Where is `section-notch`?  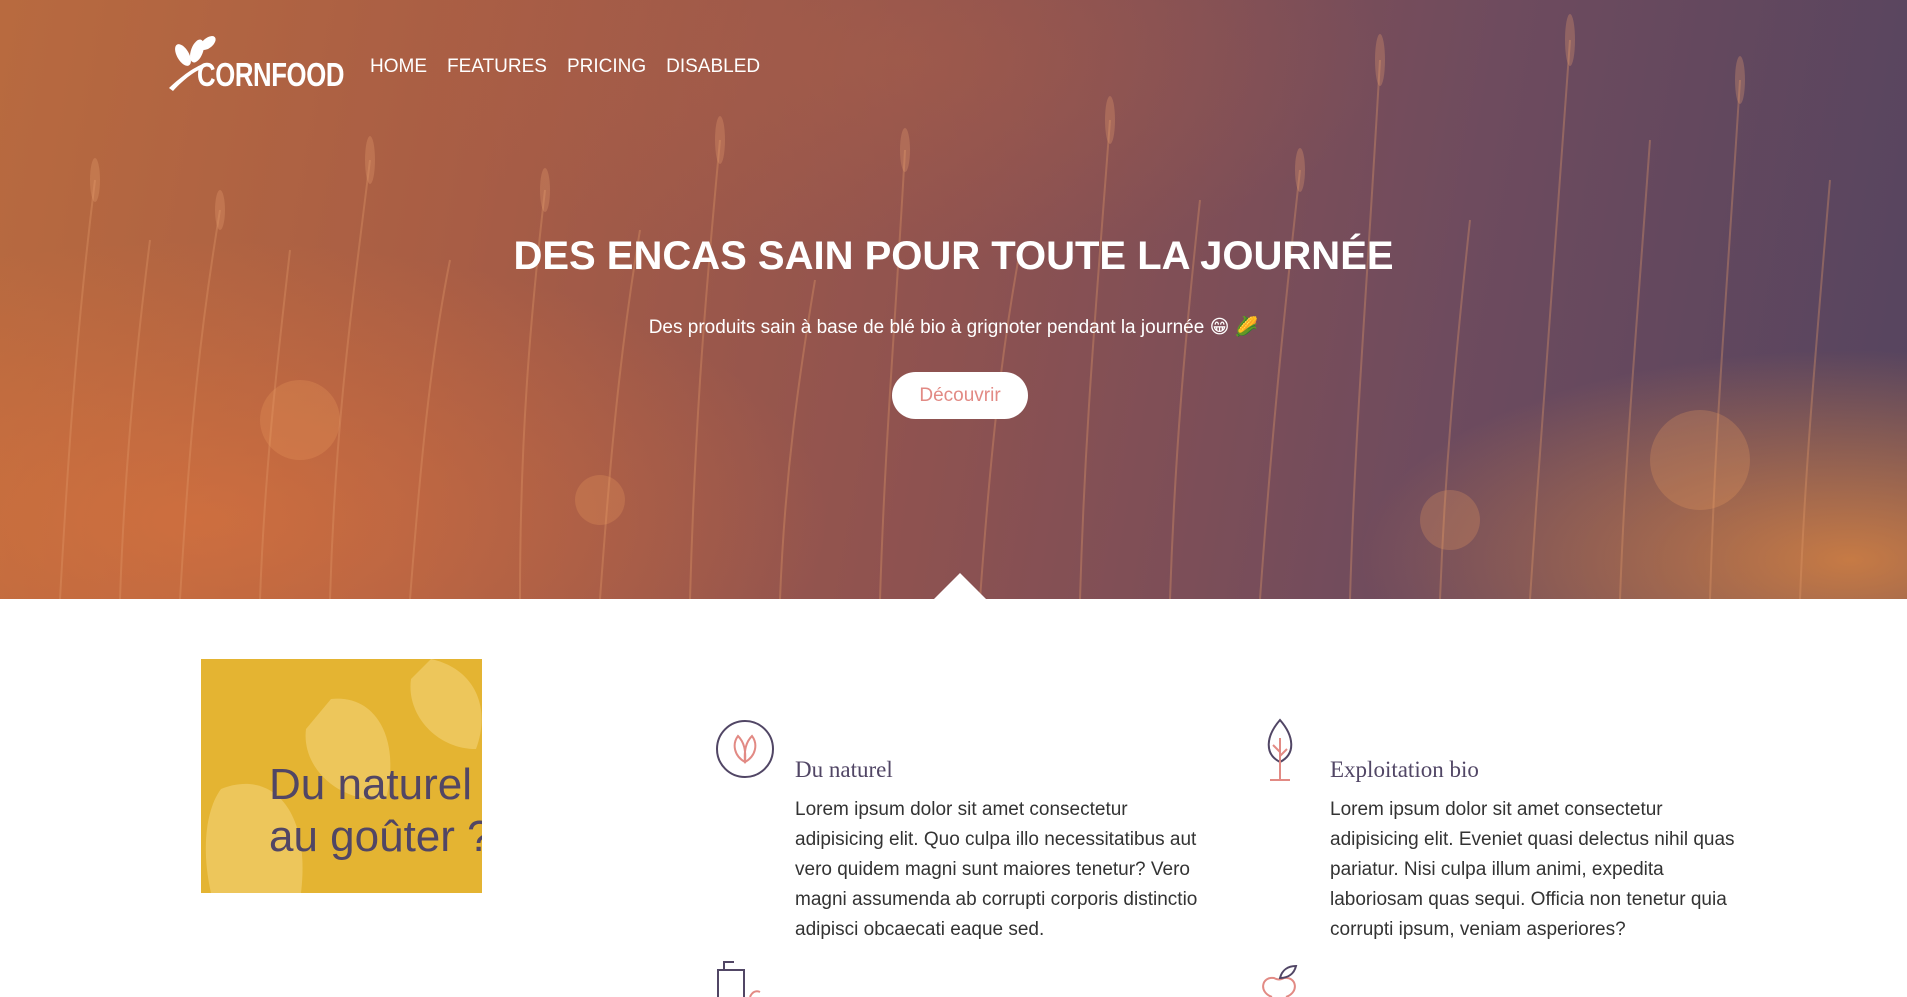 section-notch is located at coordinates (960, 586).